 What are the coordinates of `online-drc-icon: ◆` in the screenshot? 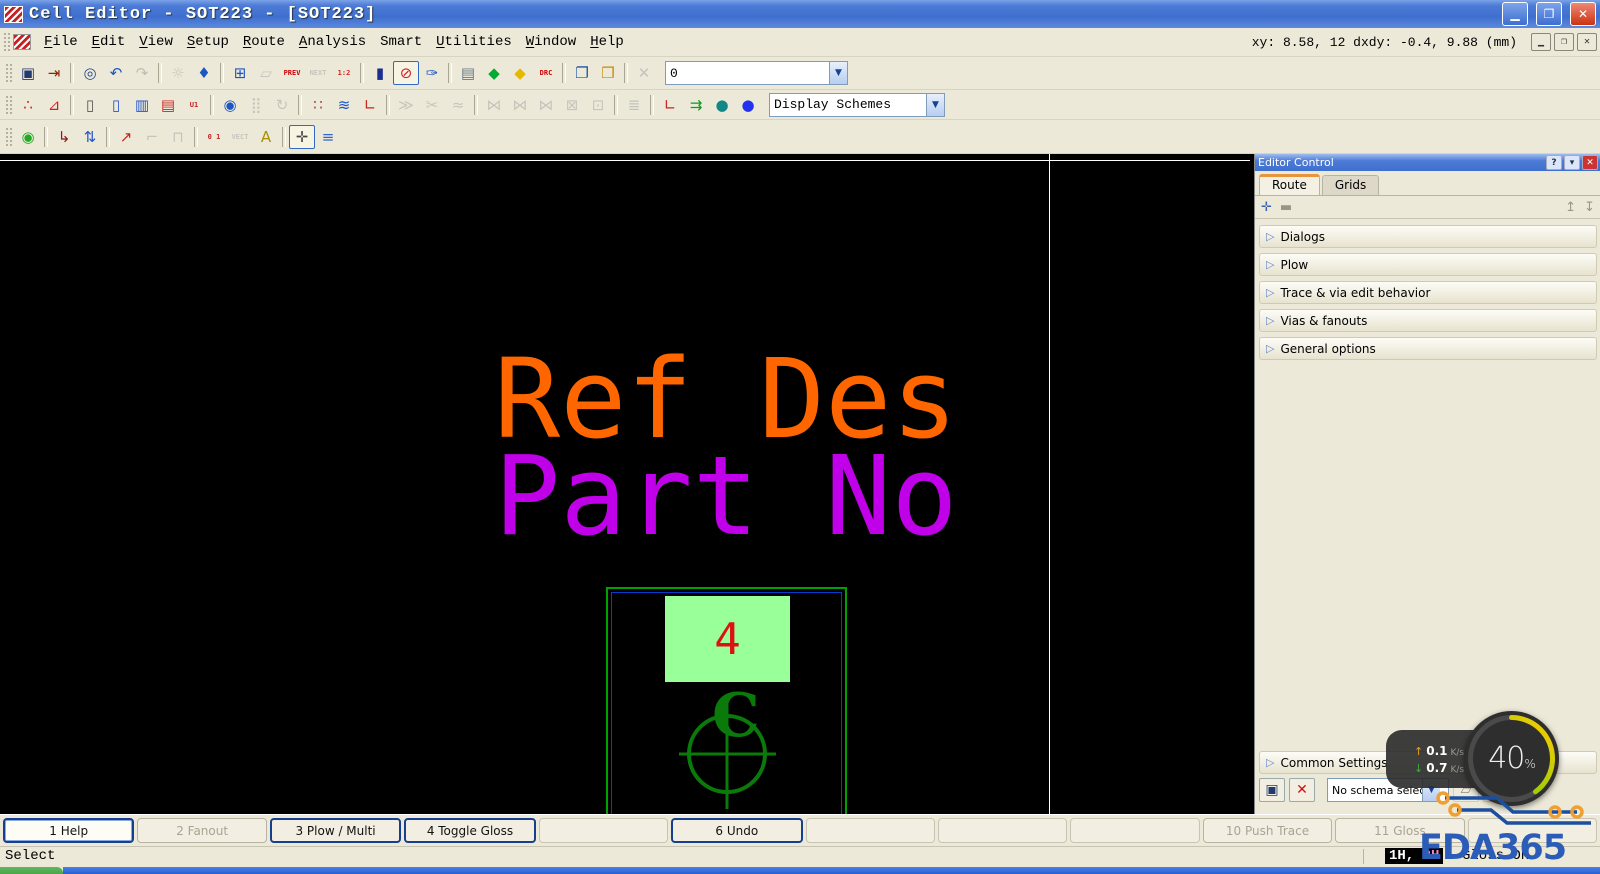 It's located at (494, 73).